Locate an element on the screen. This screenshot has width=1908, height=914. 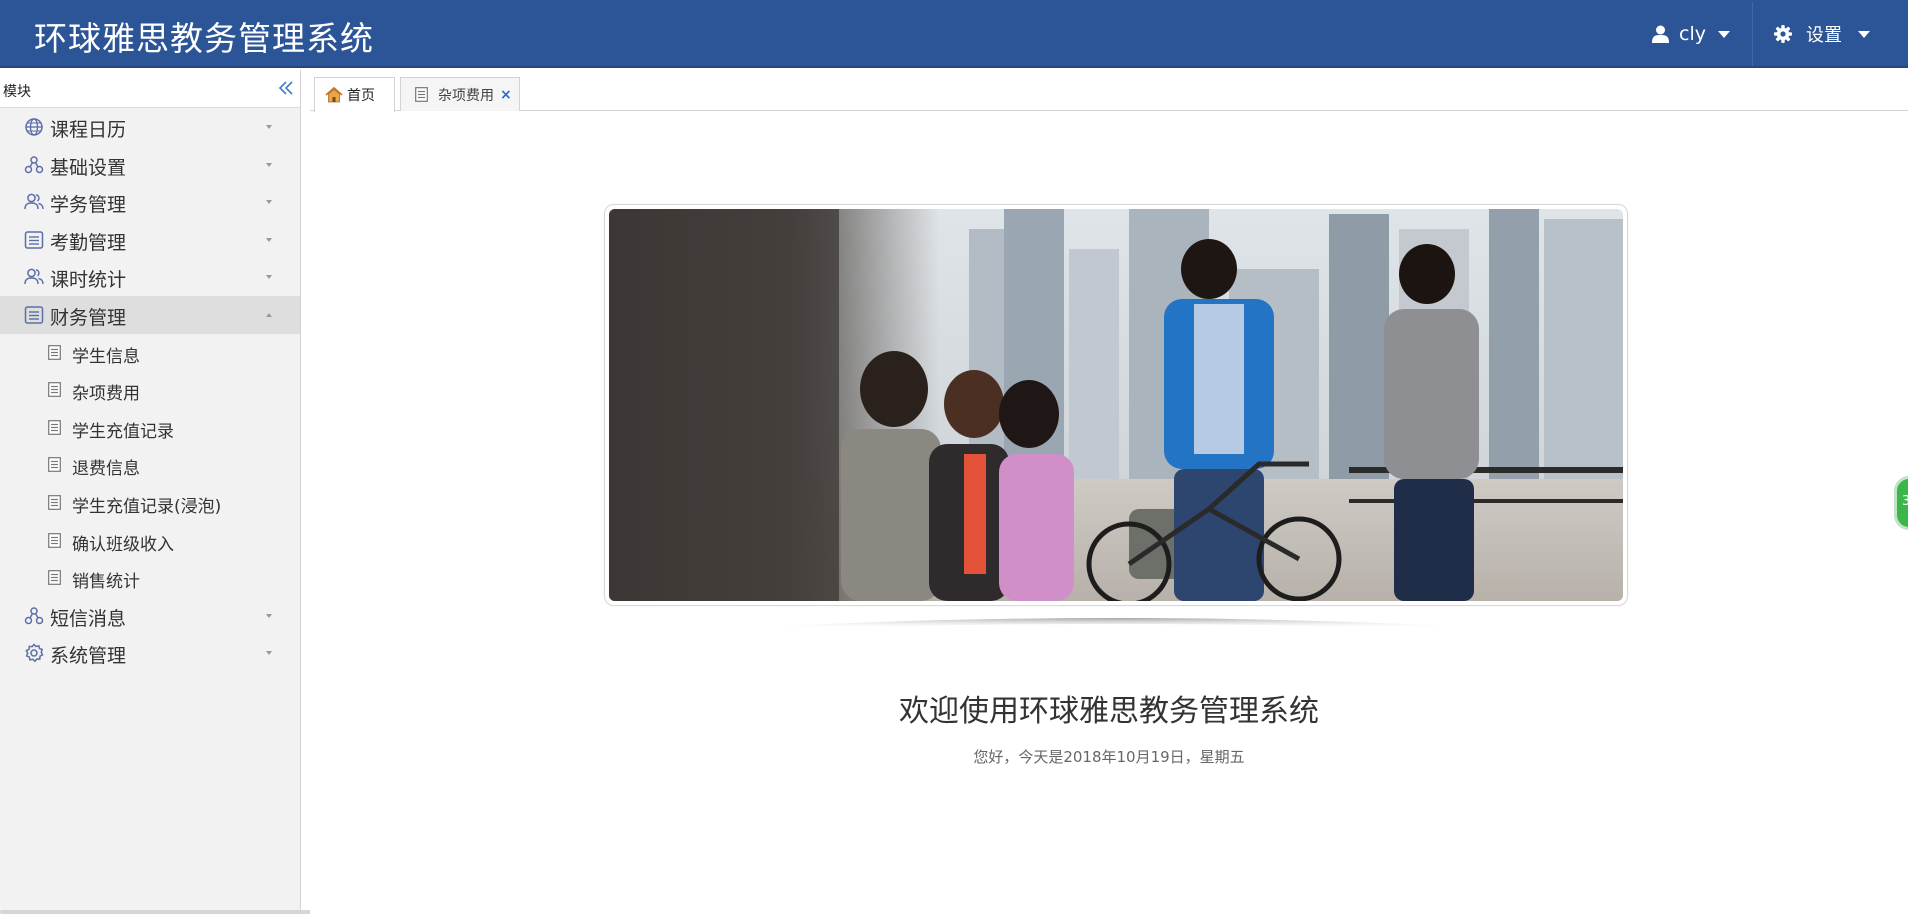
user-menu: cly is located at coordinates (1691, 34).